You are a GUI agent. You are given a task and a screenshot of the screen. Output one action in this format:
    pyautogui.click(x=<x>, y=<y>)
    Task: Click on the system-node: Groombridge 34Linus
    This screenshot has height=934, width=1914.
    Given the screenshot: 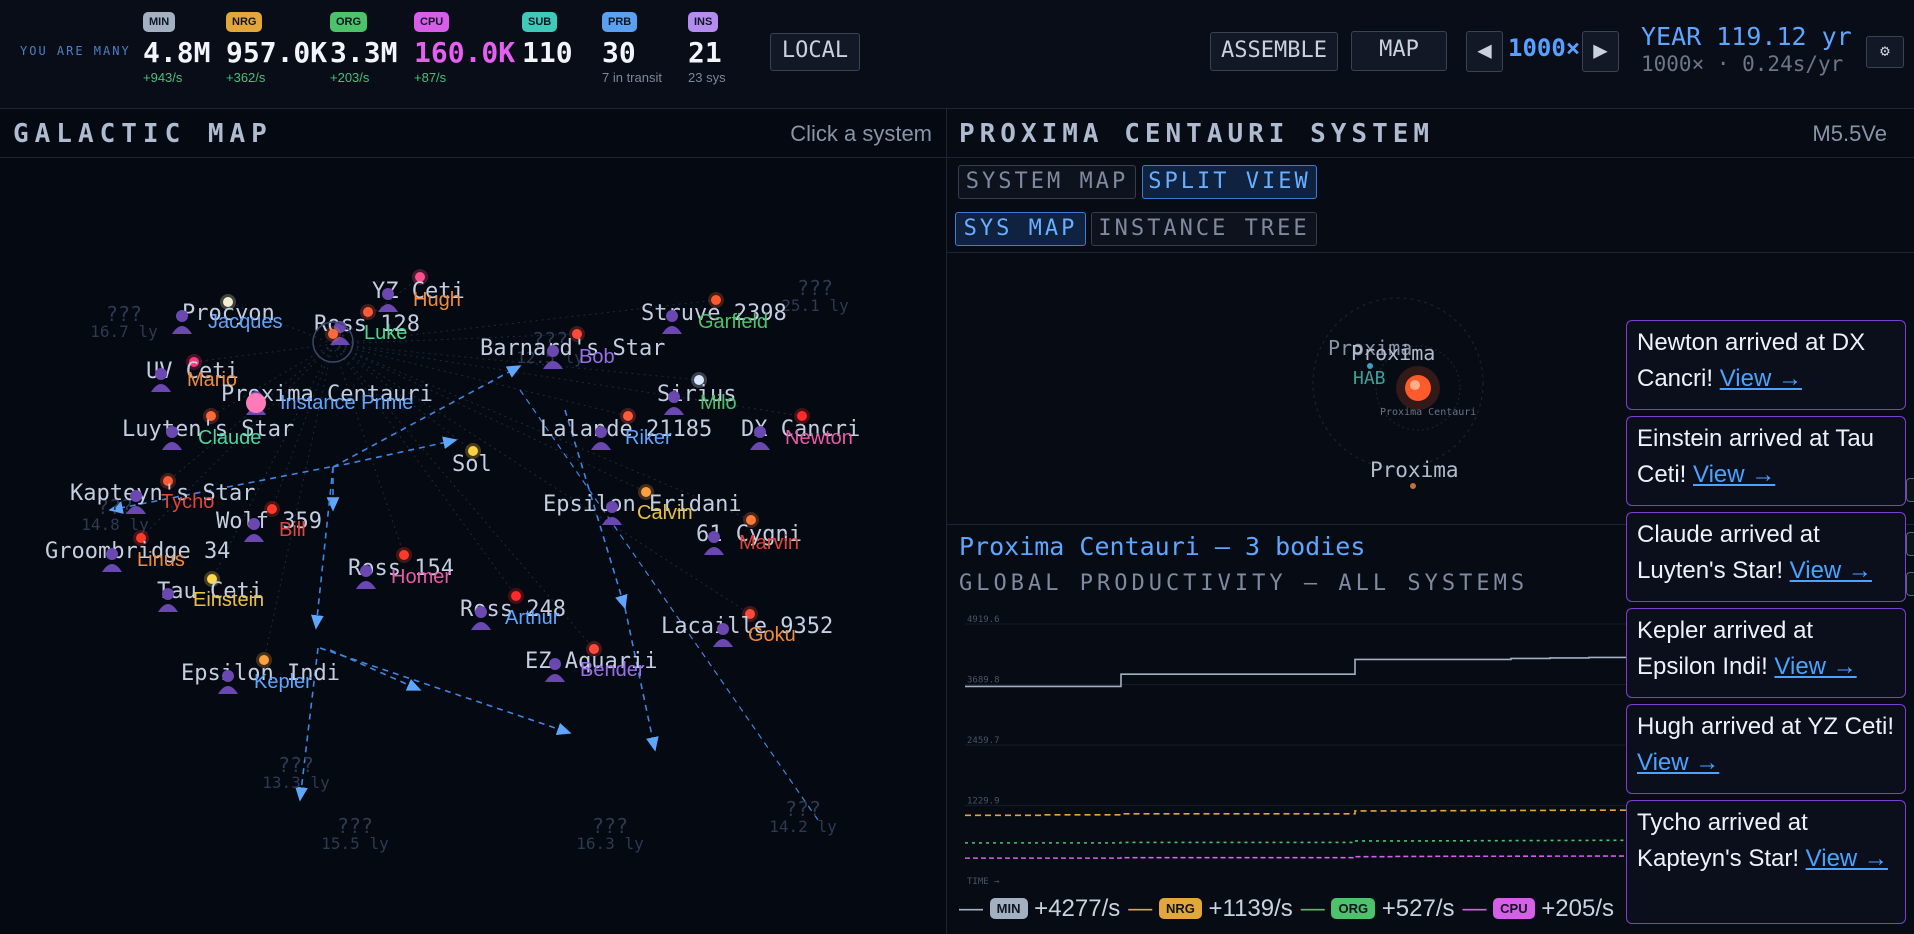 What is the action you would take?
    pyautogui.click(x=137, y=551)
    